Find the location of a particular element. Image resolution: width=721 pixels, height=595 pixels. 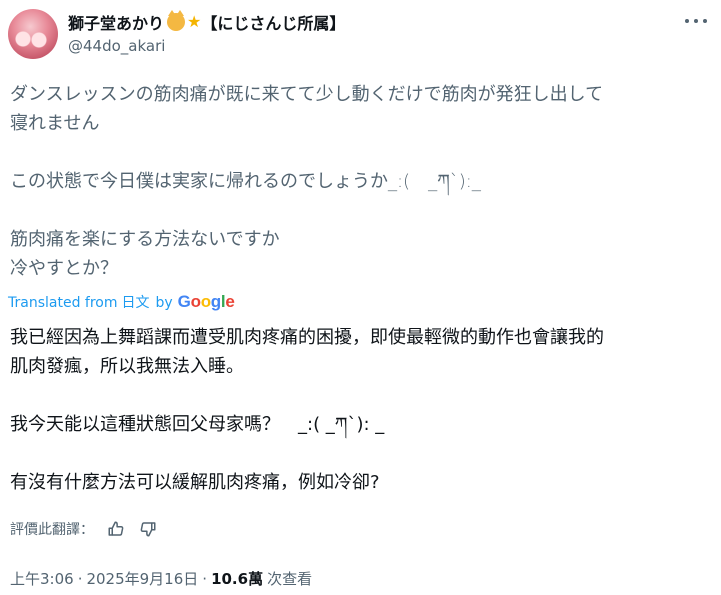

google-logo: Google is located at coordinates (206, 301).